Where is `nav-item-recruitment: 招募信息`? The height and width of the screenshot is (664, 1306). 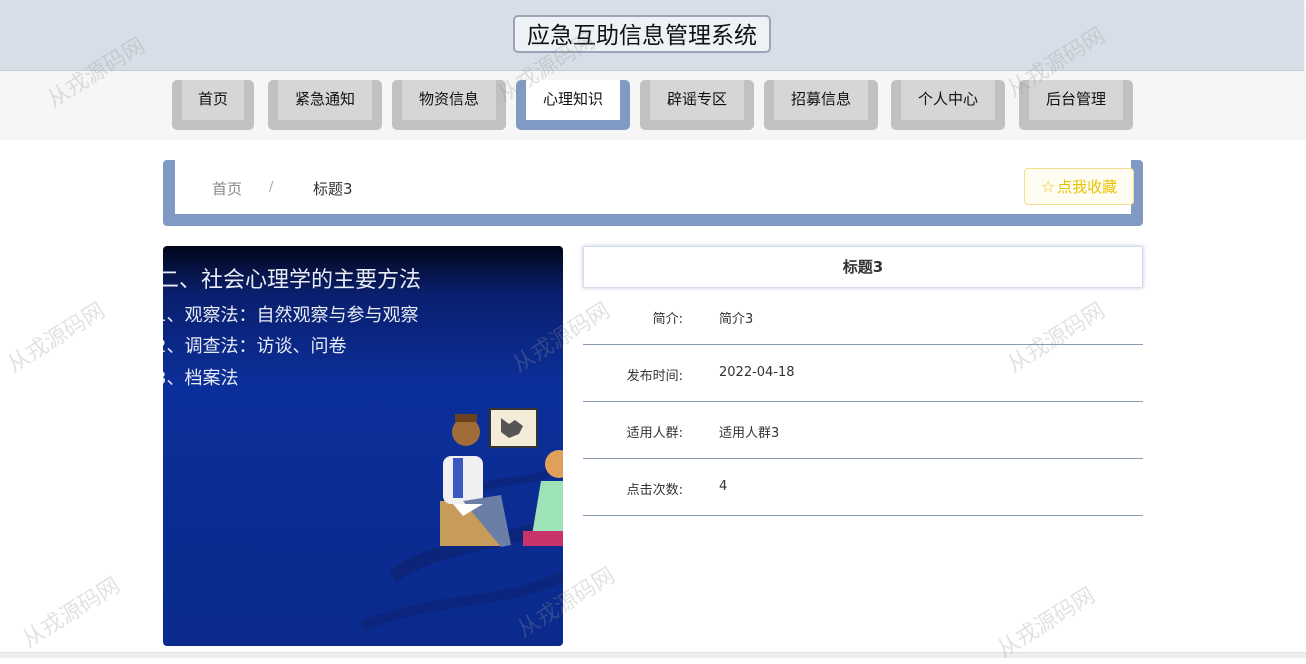
nav-item-recruitment: 招募信息 is located at coordinates (821, 105).